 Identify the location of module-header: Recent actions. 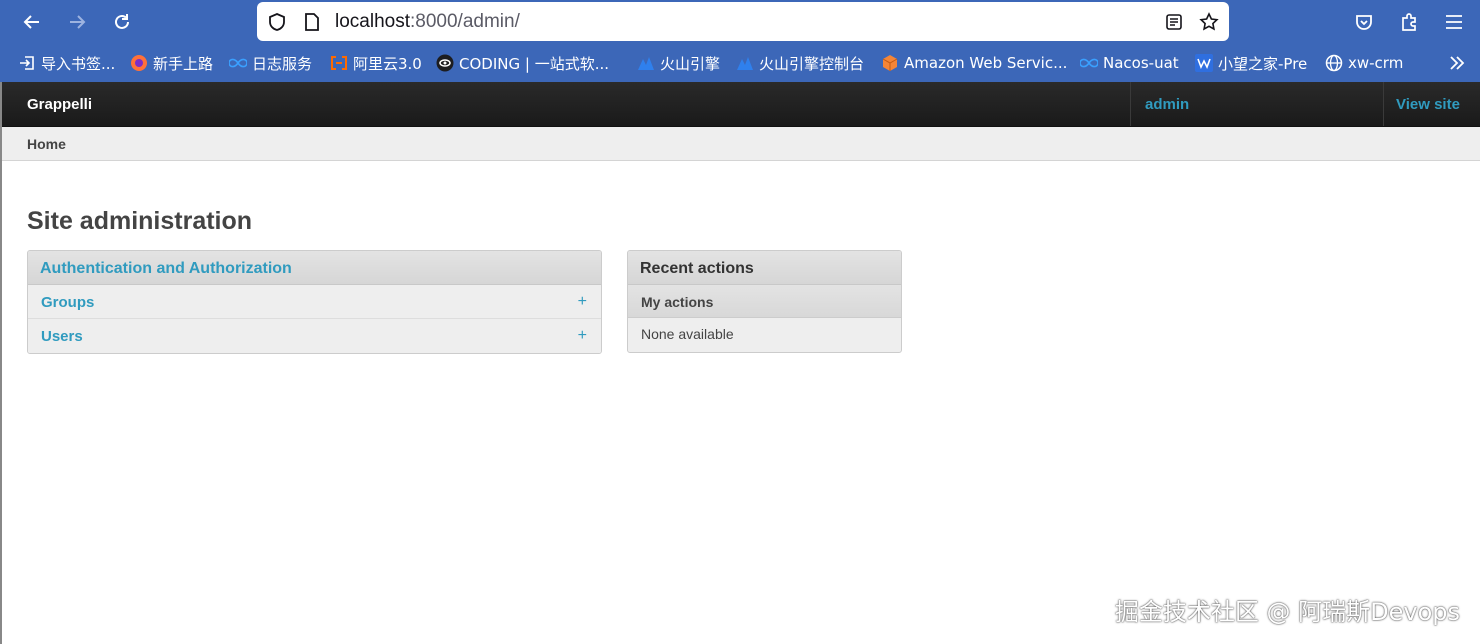
(764, 268).